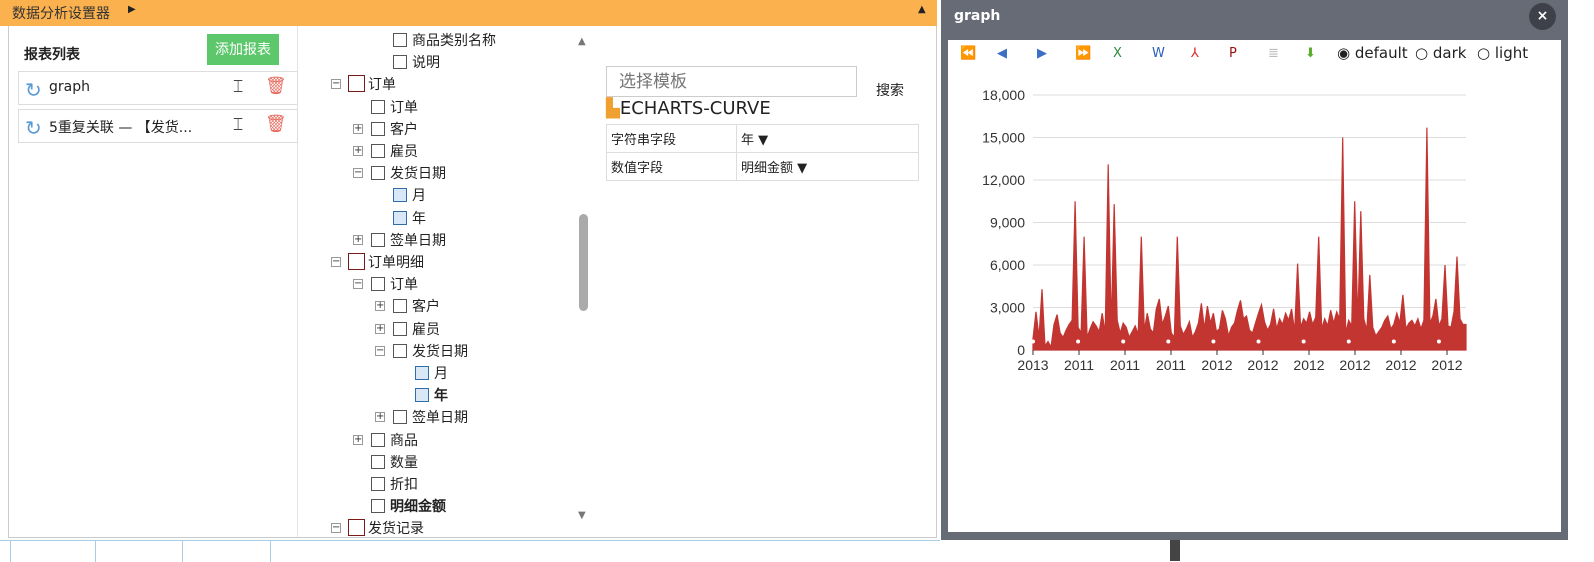 This screenshot has width=1594, height=562. What do you see at coordinates (1310, 53) in the screenshot?
I see `download-icon: ⬇` at bounding box center [1310, 53].